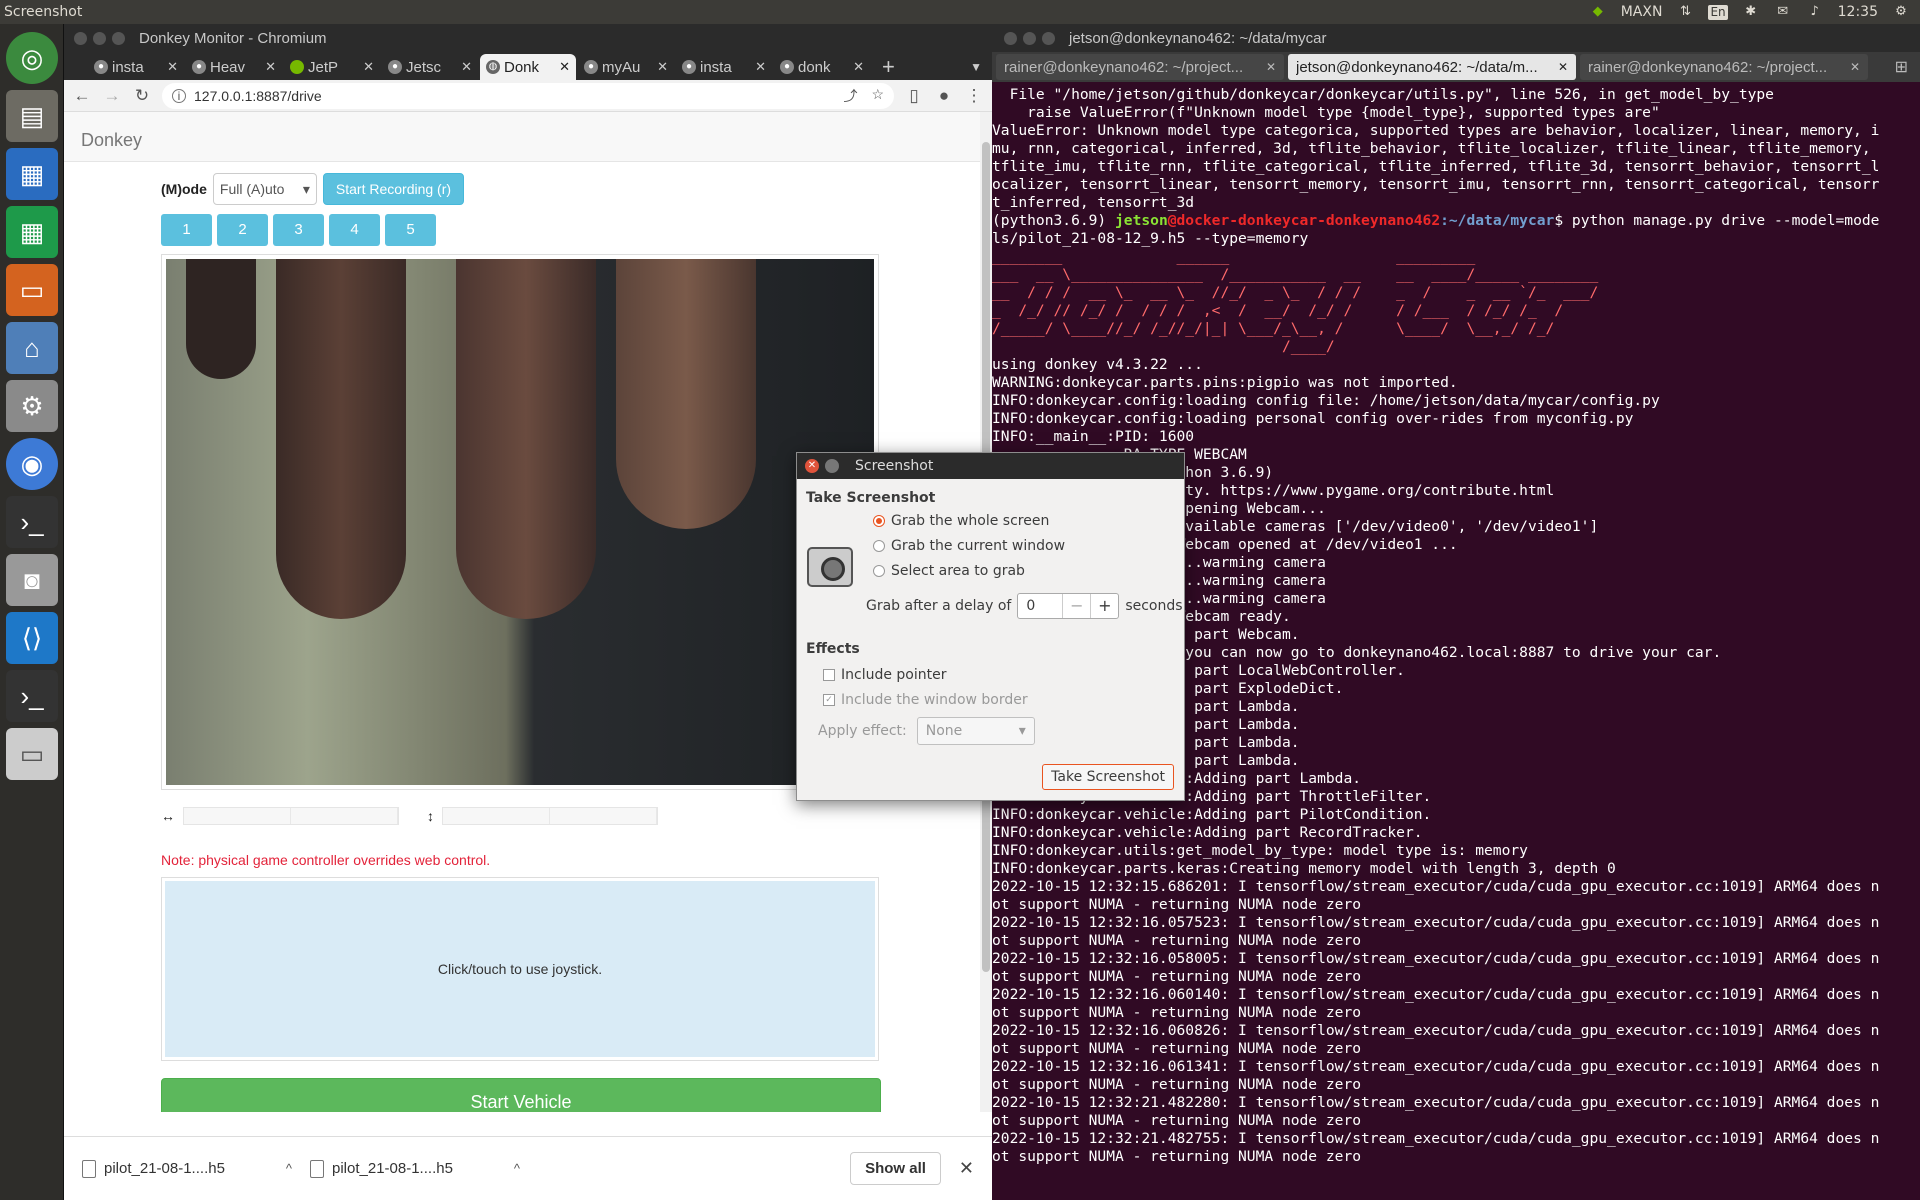 The width and height of the screenshot is (1920, 1200). What do you see at coordinates (974, 96) in the screenshot?
I see `menu-icon: ⋮` at bounding box center [974, 96].